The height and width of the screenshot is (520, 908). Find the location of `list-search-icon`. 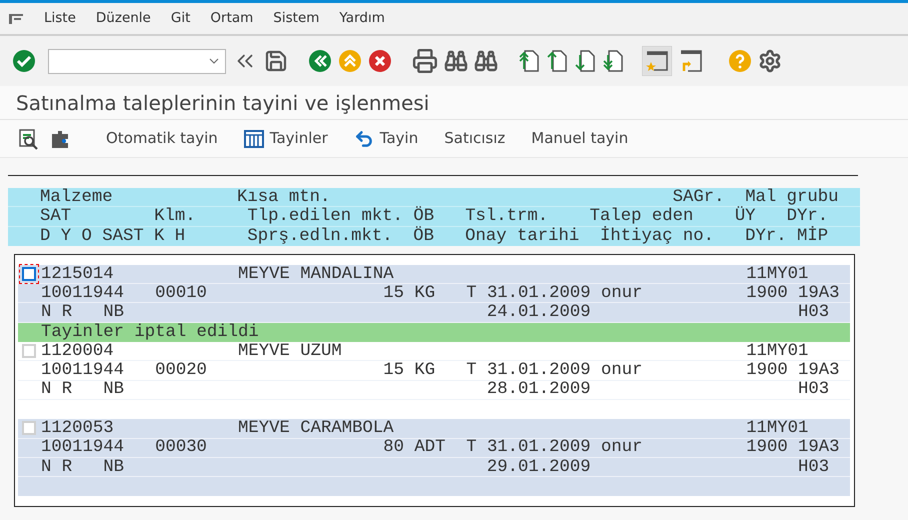

list-search-icon is located at coordinates (29, 139).